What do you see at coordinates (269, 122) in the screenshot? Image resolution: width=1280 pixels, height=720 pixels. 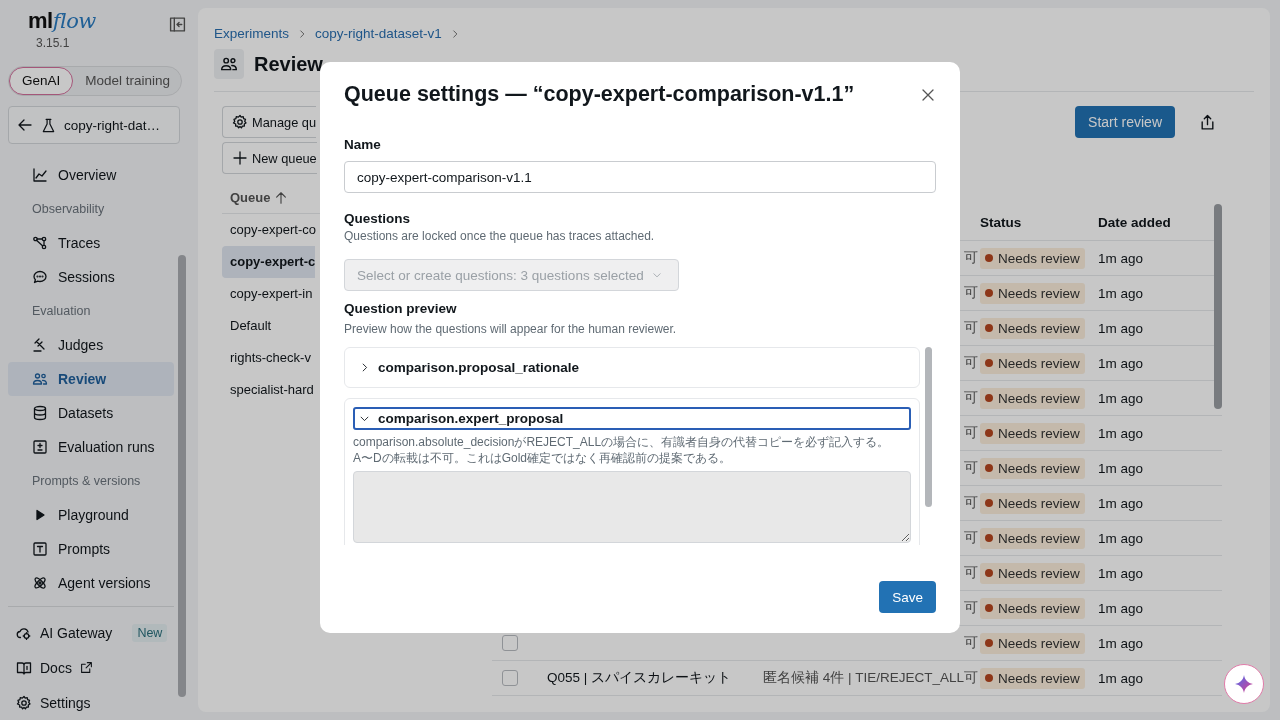 I see `manage-button: Manage qu` at bounding box center [269, 122].